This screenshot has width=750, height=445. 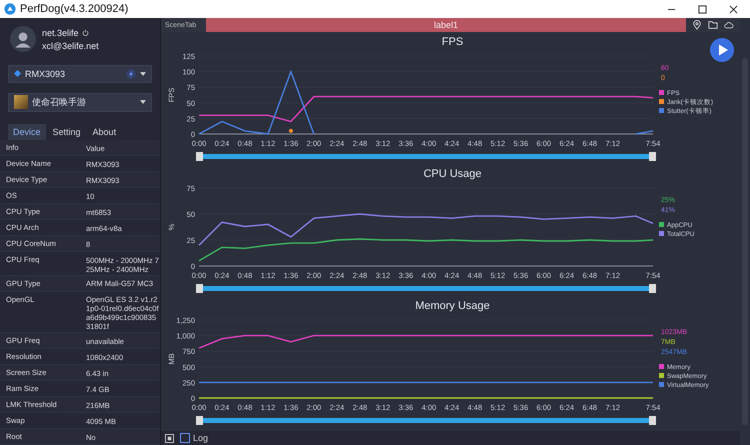 I want to click on series-point, so click(x=290, y=130).